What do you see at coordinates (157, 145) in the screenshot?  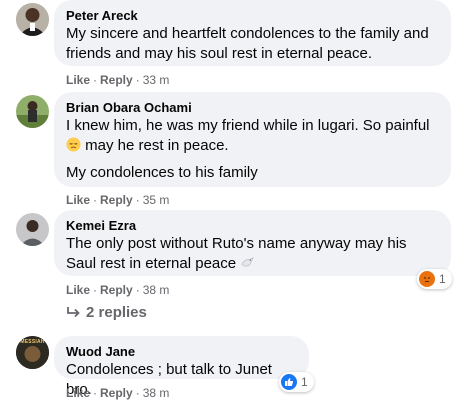 I see `comment-line-2: may he rest in peace.` at bounding box center [157, 145].